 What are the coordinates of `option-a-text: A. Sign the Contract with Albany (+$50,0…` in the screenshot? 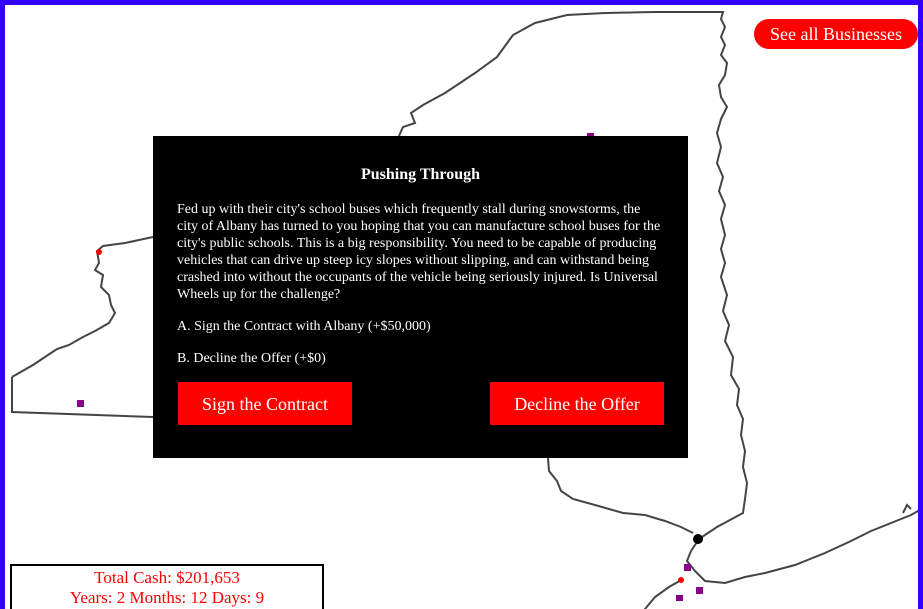 It's located at (304, 326).